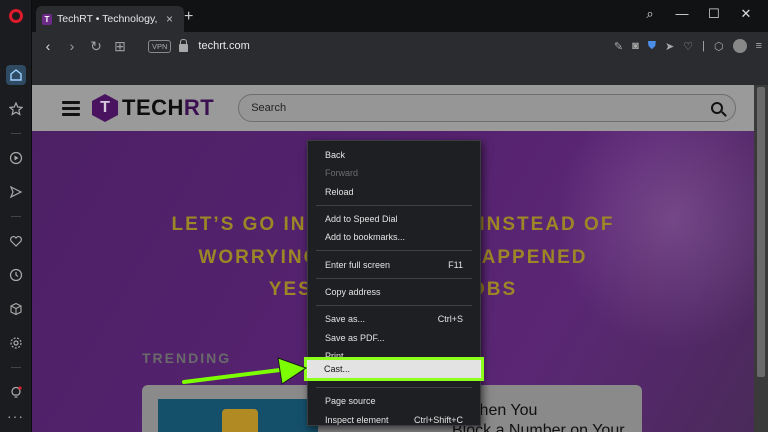 The image size is (768, 432). Describe the element at coordinates (188, 17) in the screenshot. I see `new-tab-button: +` at that location.